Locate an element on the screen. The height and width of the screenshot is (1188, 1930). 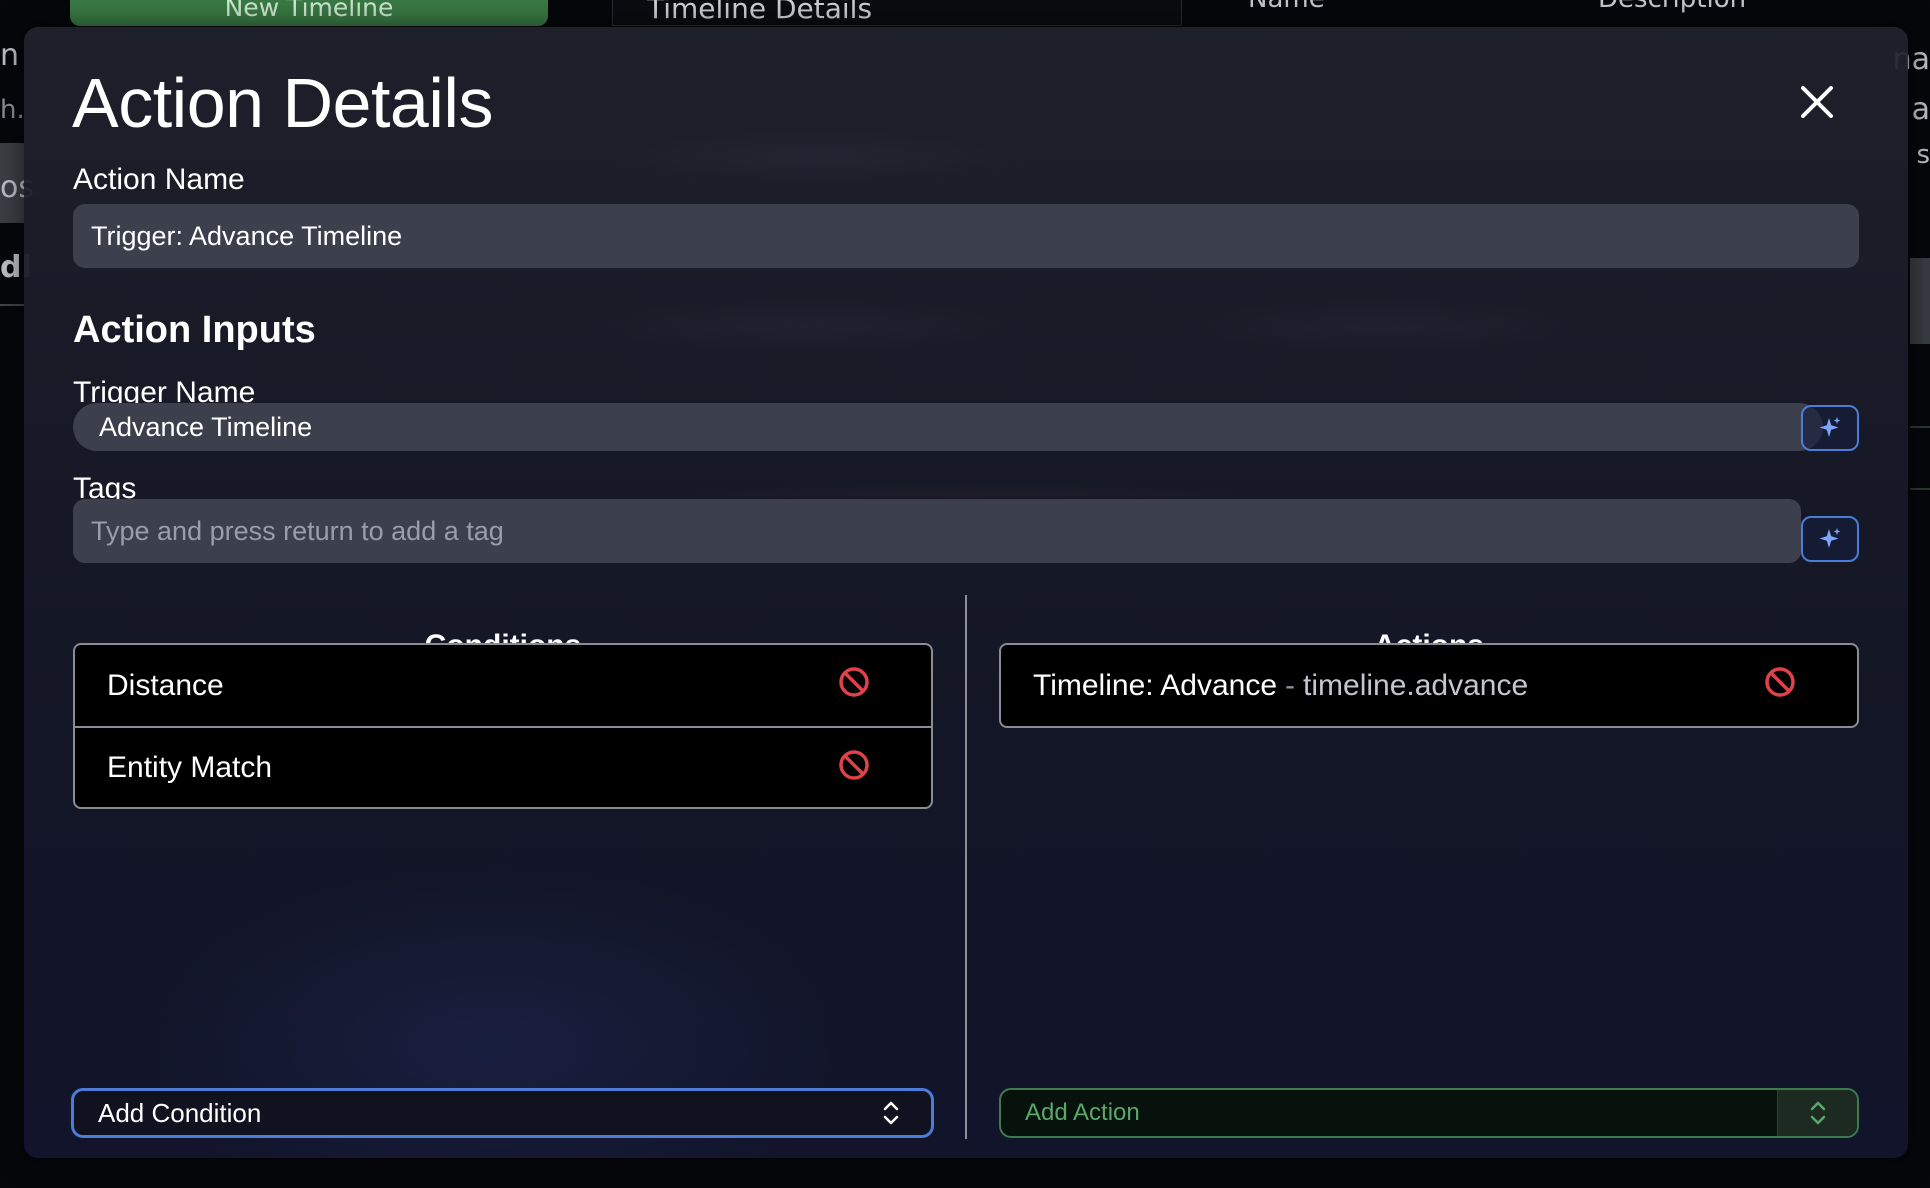
background-left-fragment: n is located at coordinates (10, 55).